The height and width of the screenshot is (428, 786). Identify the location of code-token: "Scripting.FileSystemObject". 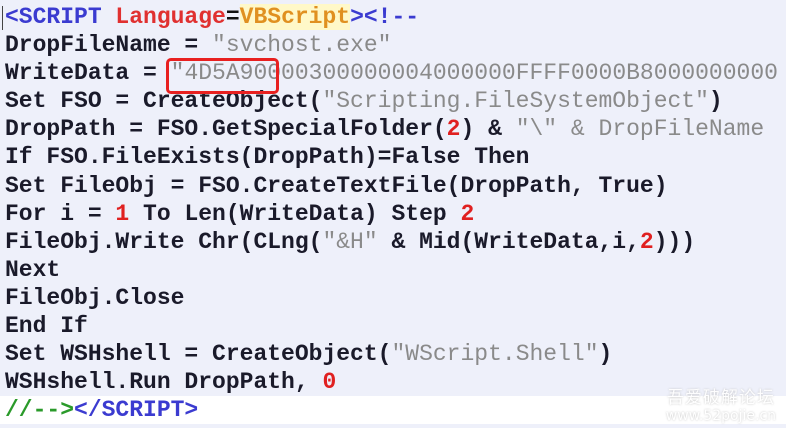
(515, 101).